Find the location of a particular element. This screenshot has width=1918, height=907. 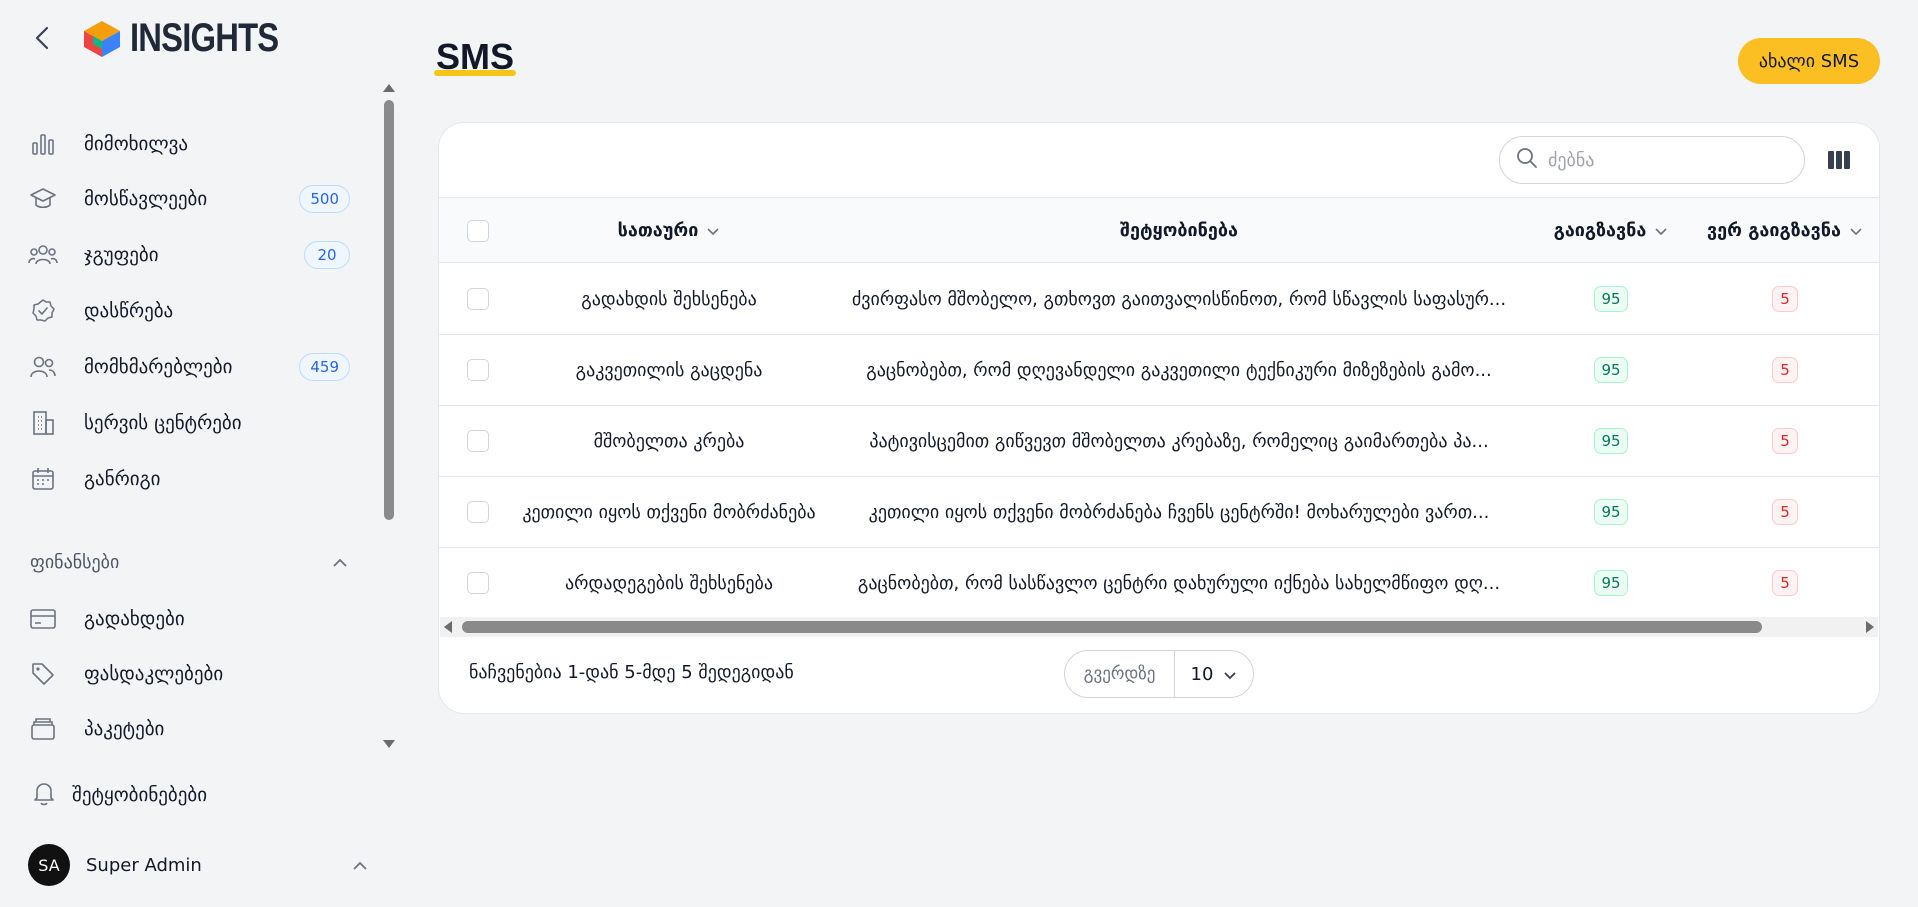

finance-section-toggle: ფინანსები is located at coordinates (189, 562).